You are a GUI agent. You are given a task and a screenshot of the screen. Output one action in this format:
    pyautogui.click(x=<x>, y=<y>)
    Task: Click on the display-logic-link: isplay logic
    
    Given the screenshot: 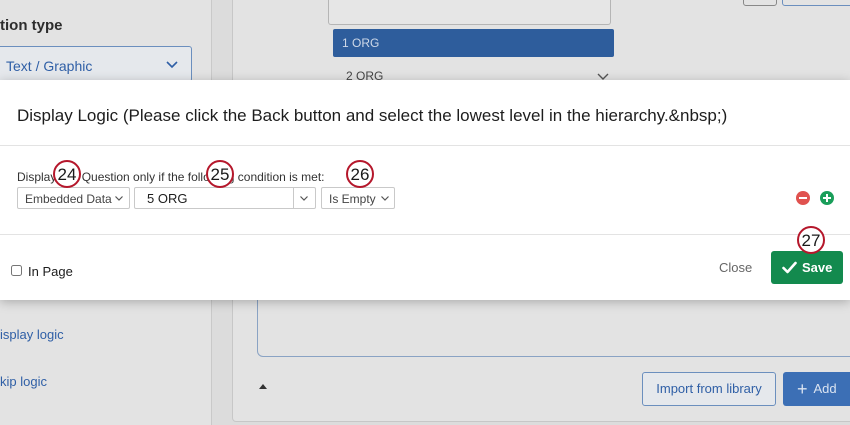 What is the action you would take?
    pyautogui.click(x=32, y=334)
    